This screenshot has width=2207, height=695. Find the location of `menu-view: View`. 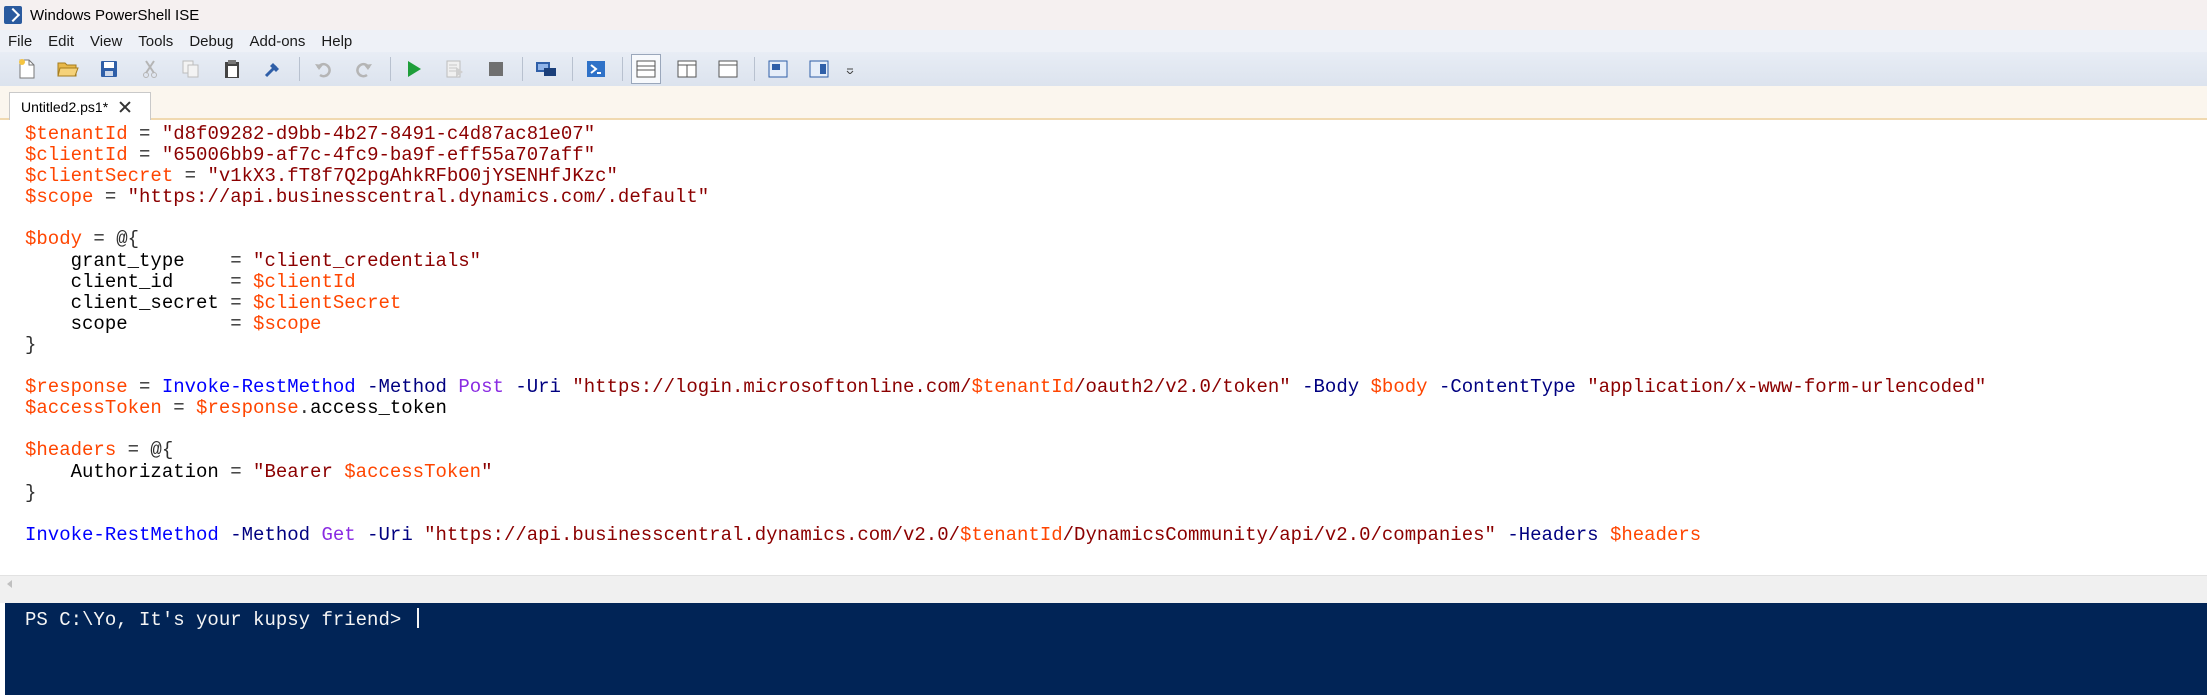

menu-view: View is located at coordinates (106, 41).